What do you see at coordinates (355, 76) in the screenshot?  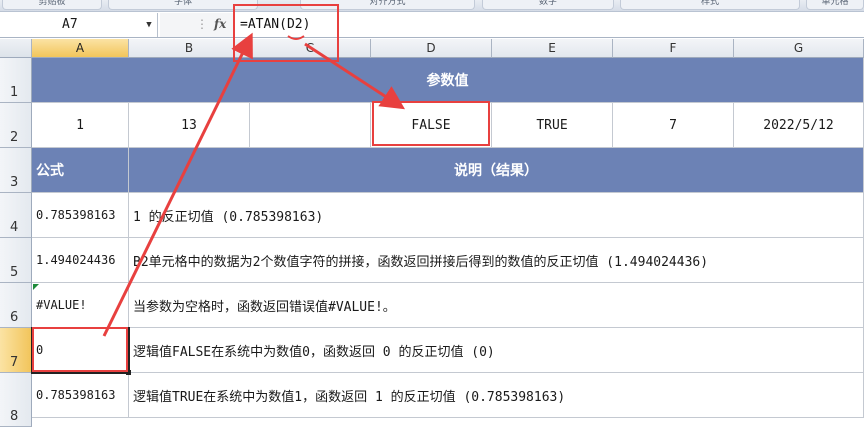 I see `arrow-formula-to-d2` at bounding box center [355, 76].